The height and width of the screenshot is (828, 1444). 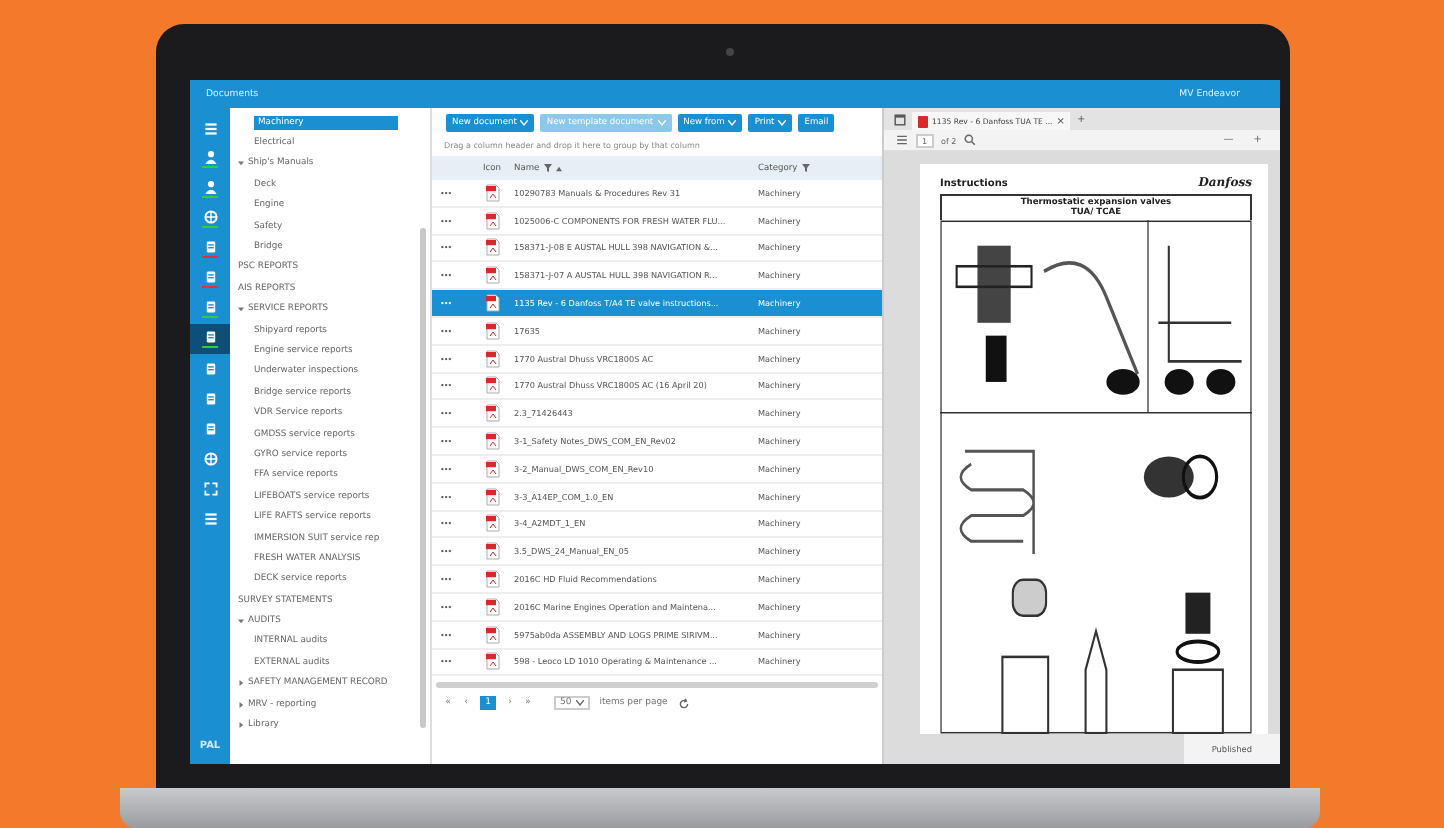 What do you see at coordinates (210, 519) in the screenshot?
I see `list-icon` at bounding box center [210, 519].